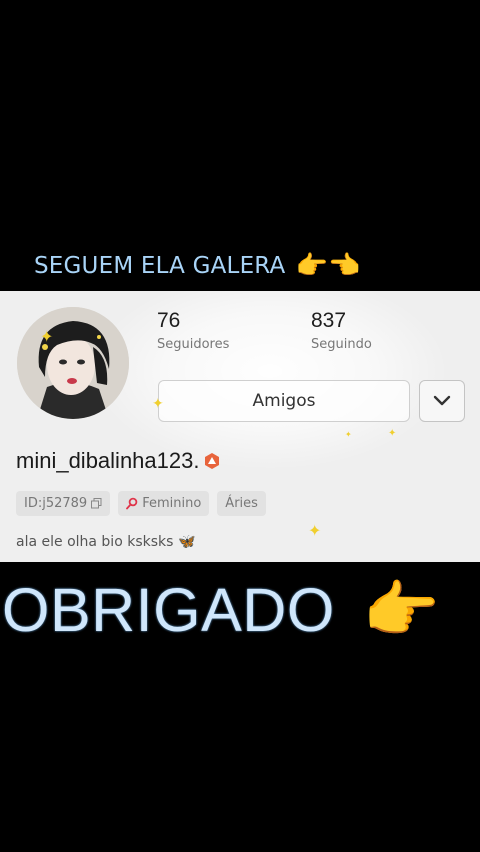  I want to click on top-caption-text: SEGUEM ELA GALERA, so click(160, 266).